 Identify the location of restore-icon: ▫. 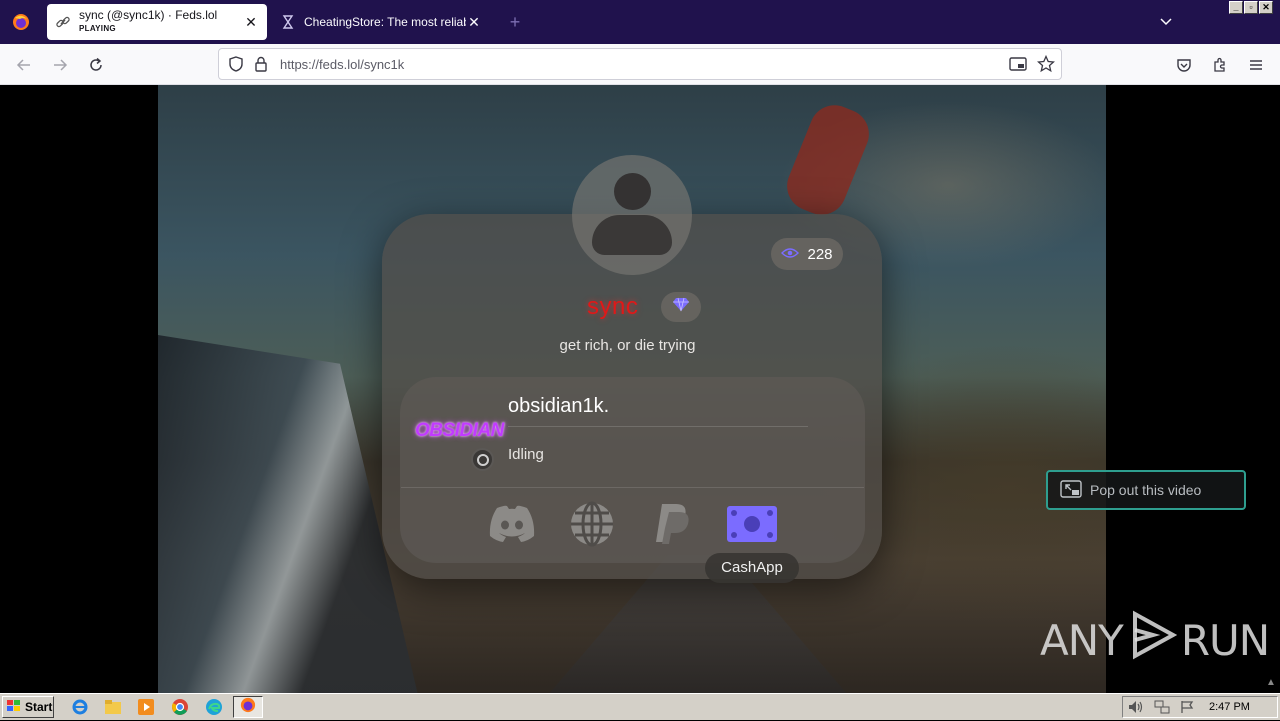
(1251, 7).